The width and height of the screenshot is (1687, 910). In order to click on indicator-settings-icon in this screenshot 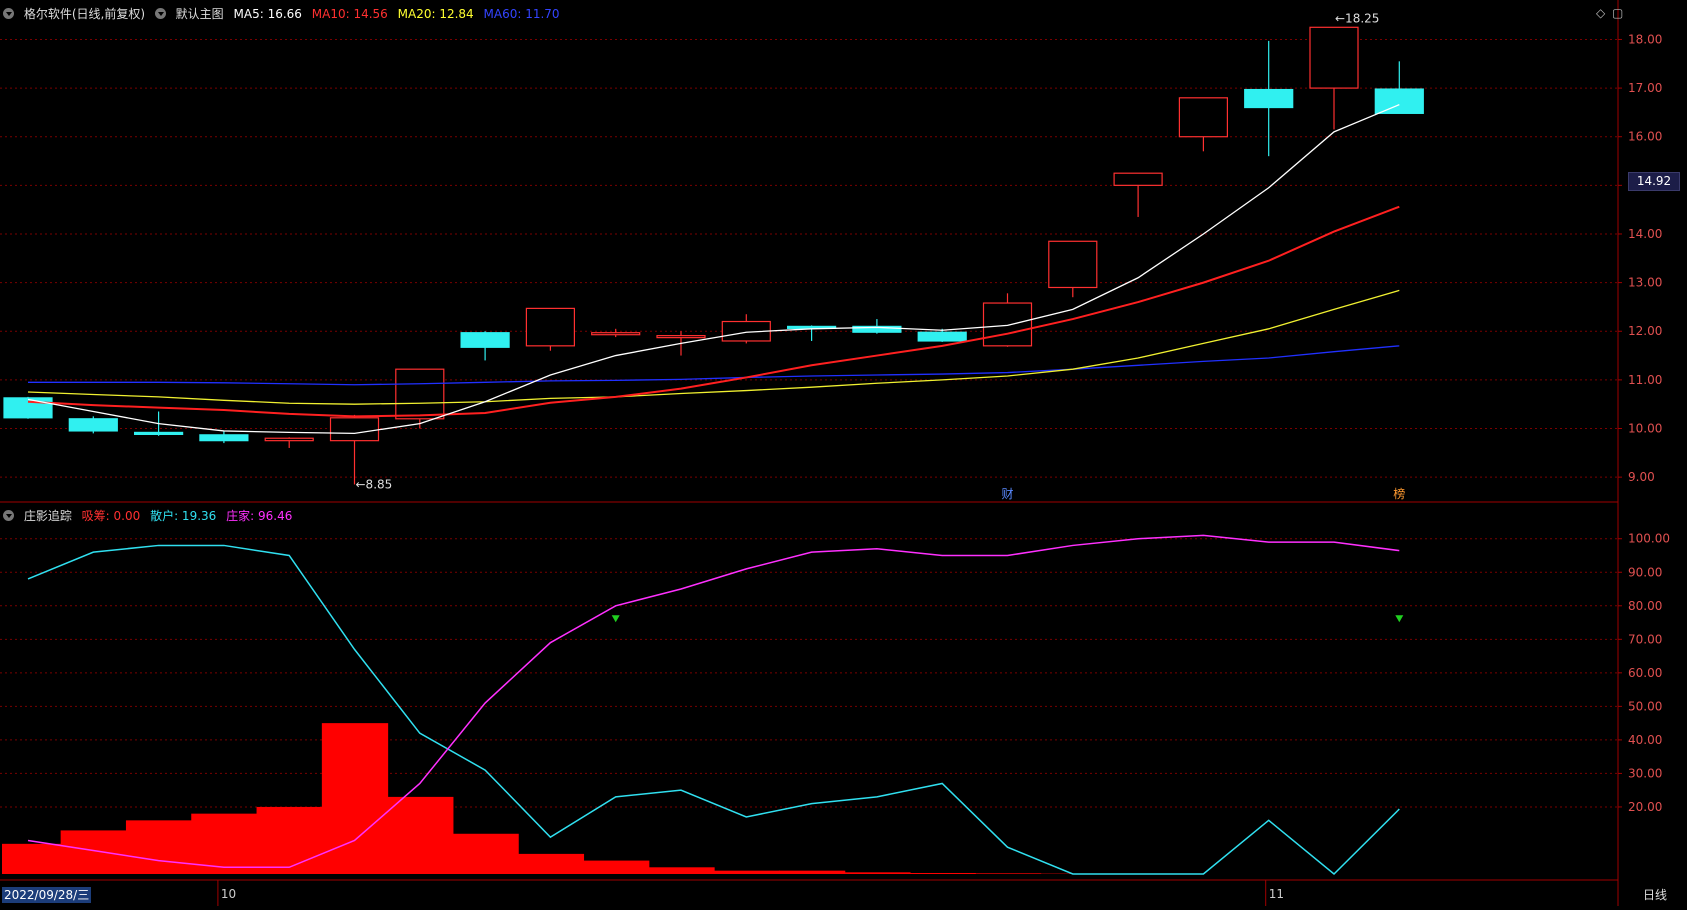, I will do `click(8, 515)`.